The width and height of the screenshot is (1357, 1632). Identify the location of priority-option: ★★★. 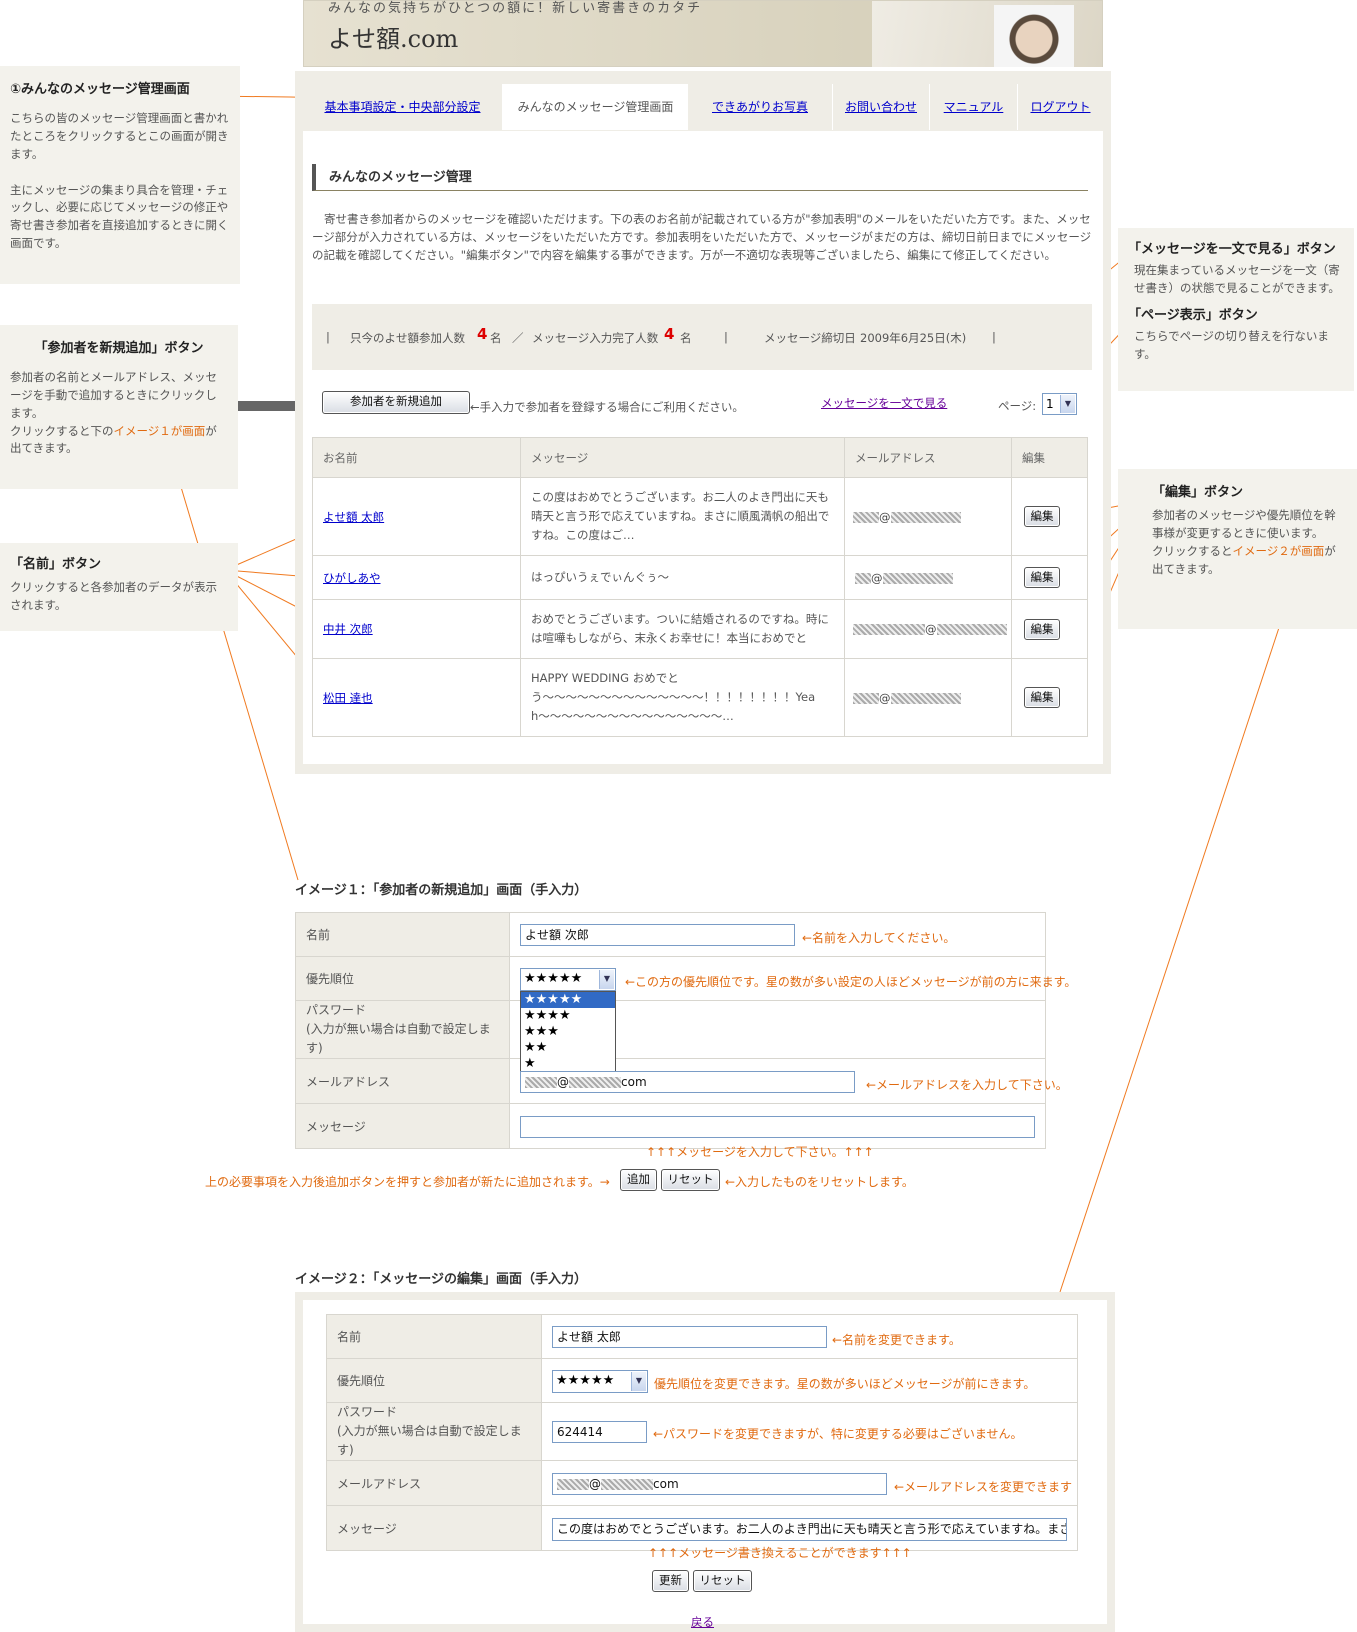
(568, 1032).